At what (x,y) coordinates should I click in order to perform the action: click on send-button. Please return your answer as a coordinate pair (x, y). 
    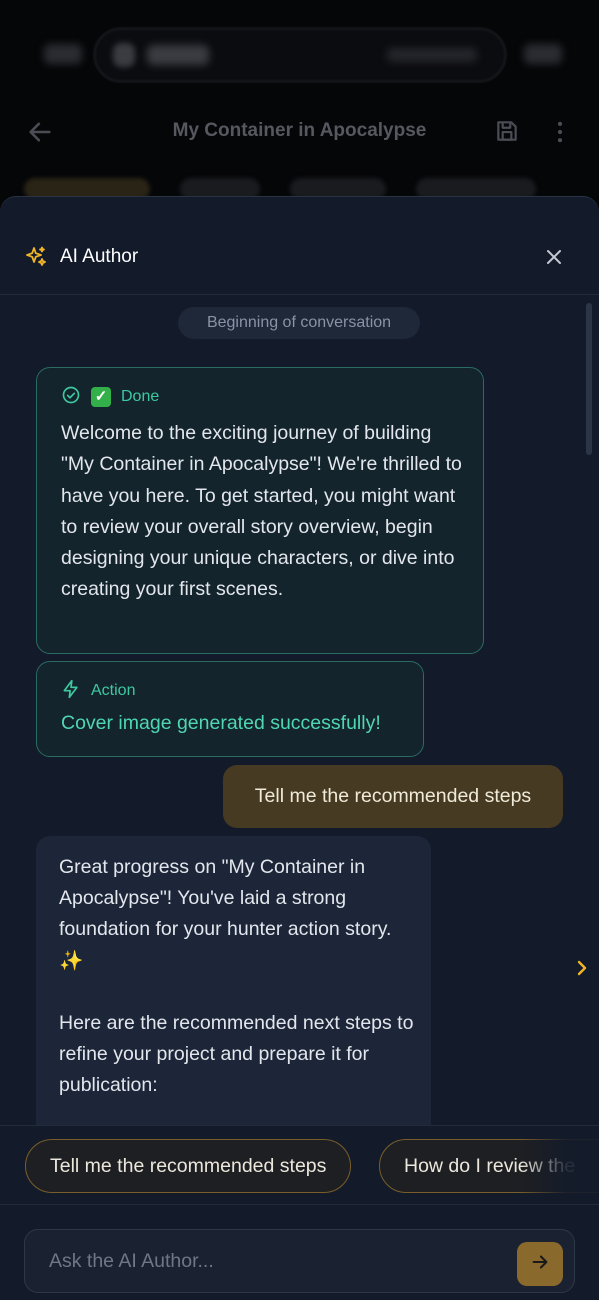
    Looking at the image, I should click on (540, 1264).